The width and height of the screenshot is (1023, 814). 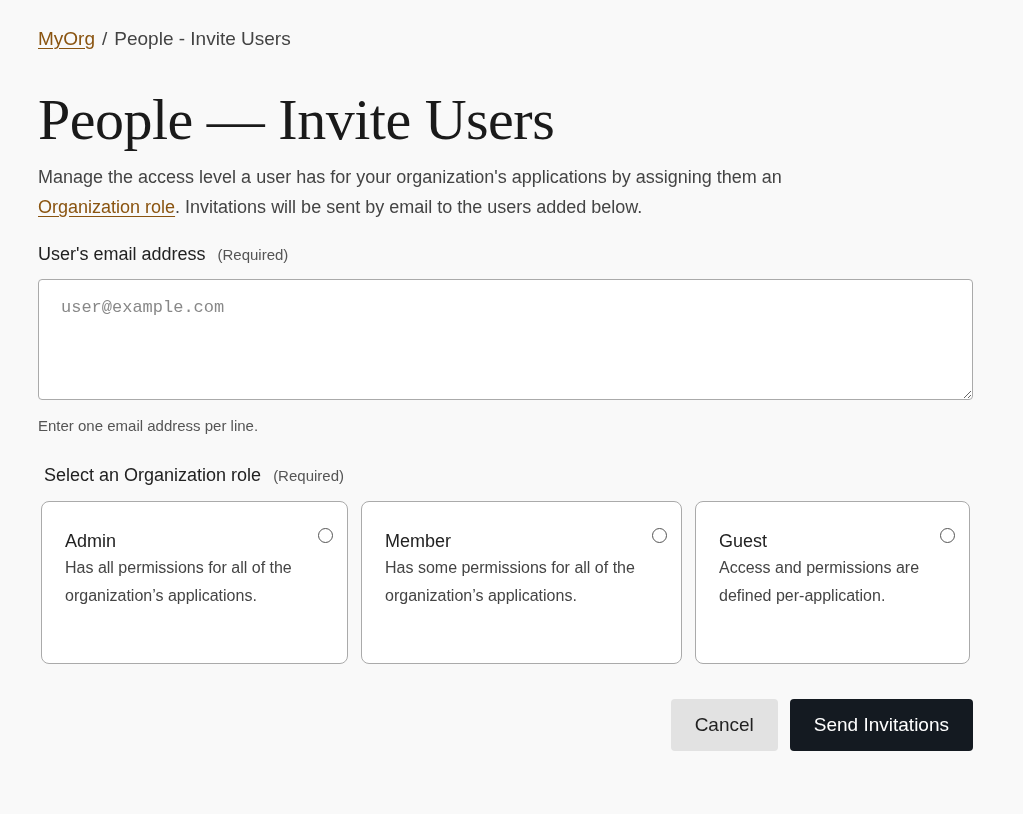 I want to click on role-option-card: Member Has some permissions for all of the organization’s applications., so click(x=521, y=582).